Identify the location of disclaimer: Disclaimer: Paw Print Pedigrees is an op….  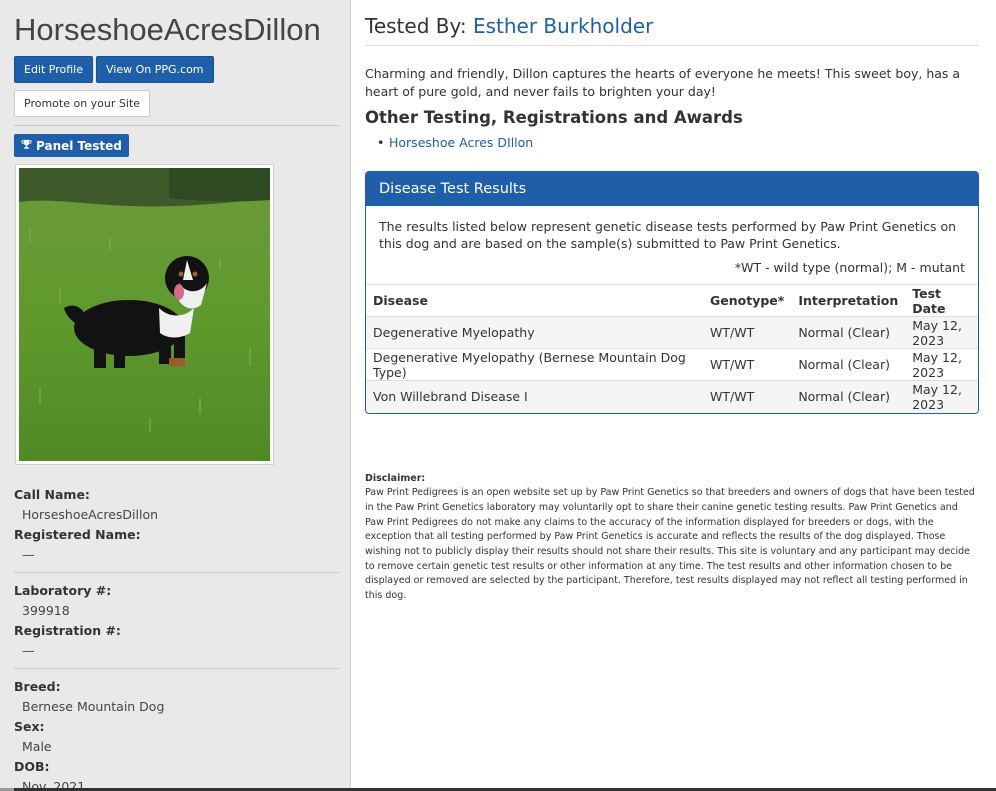
(672, 538).